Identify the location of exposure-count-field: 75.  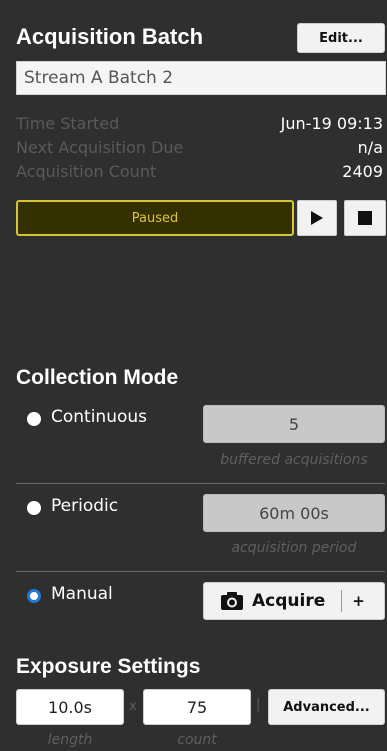
(197, 707).